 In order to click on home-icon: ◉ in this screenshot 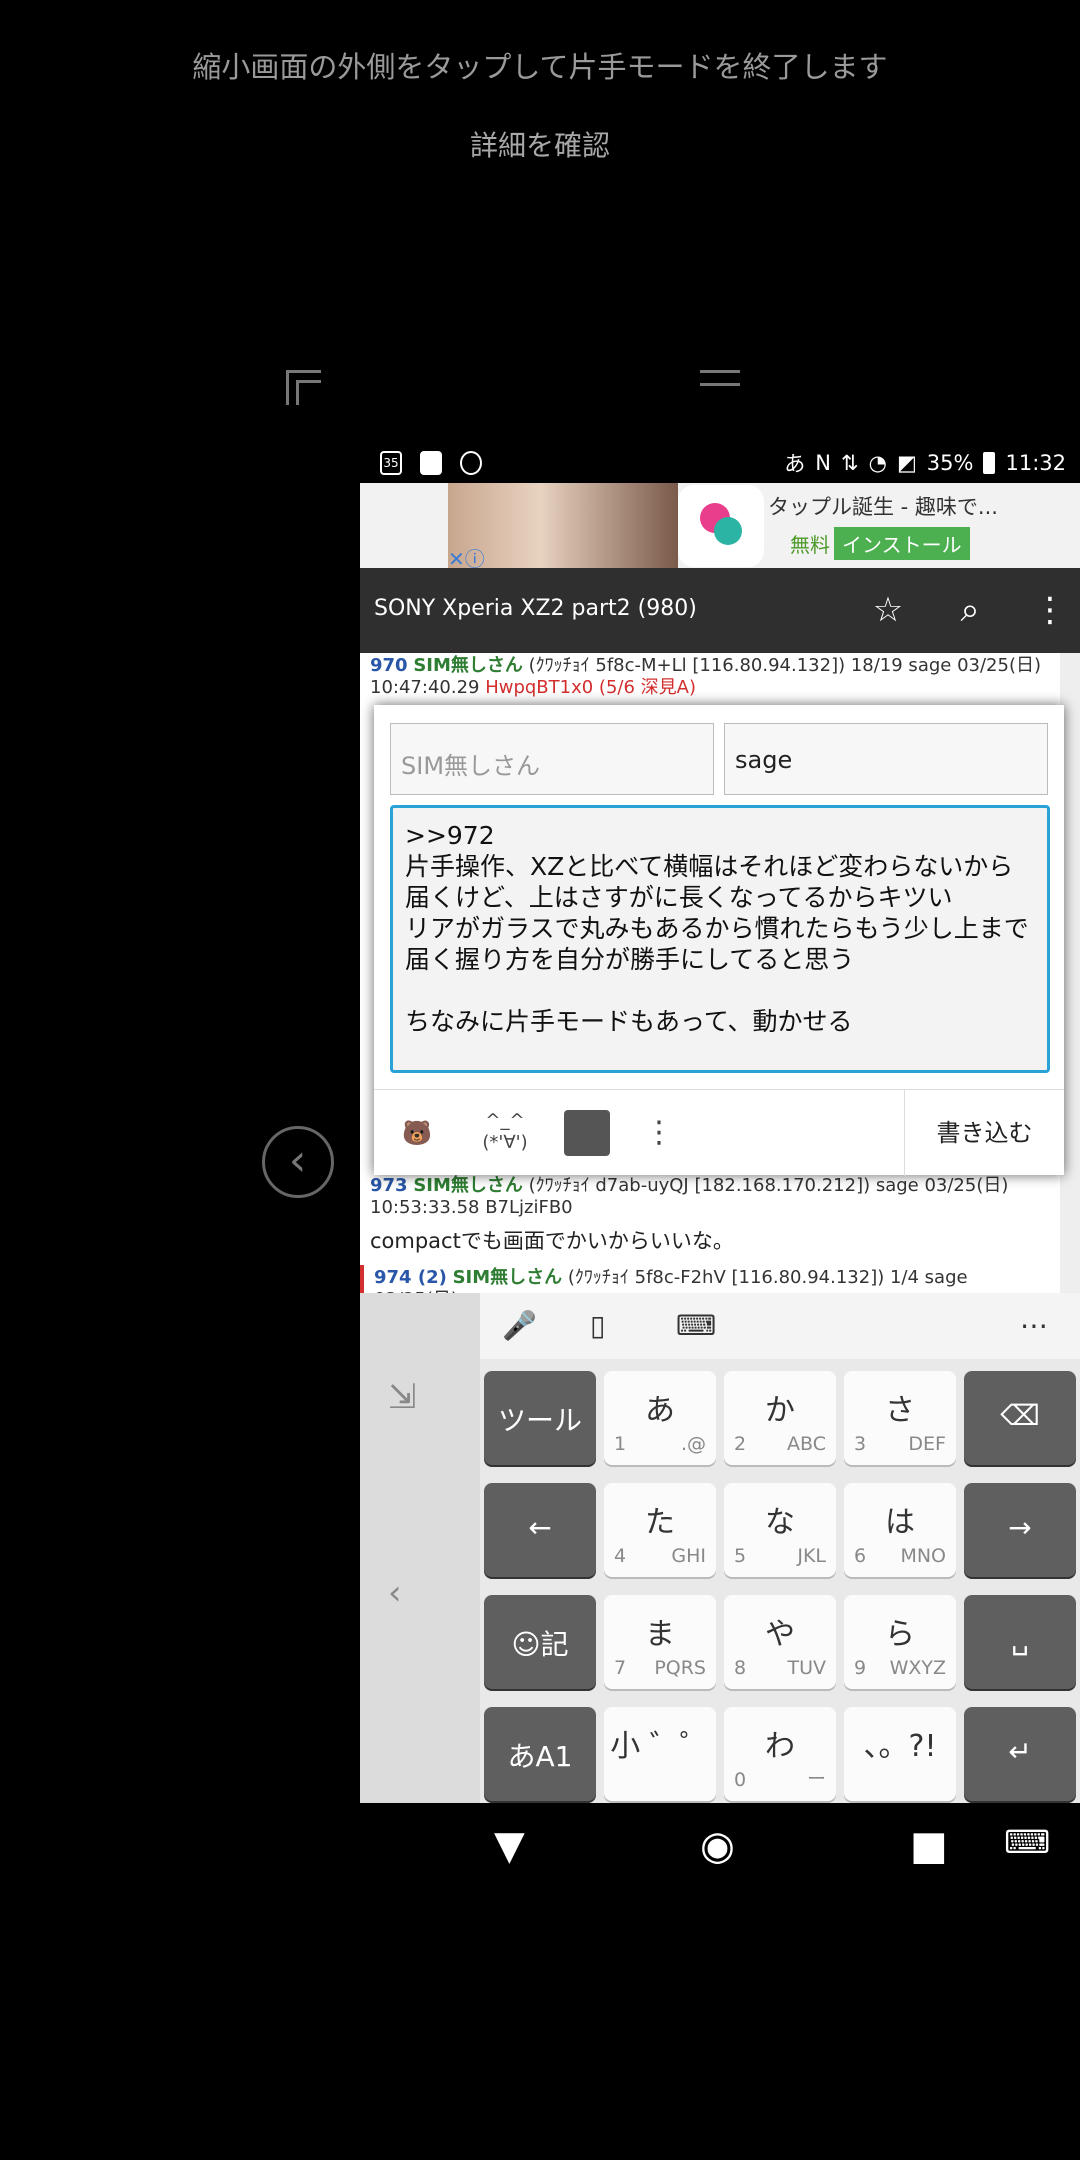, I will do `click(717, 1846)`.